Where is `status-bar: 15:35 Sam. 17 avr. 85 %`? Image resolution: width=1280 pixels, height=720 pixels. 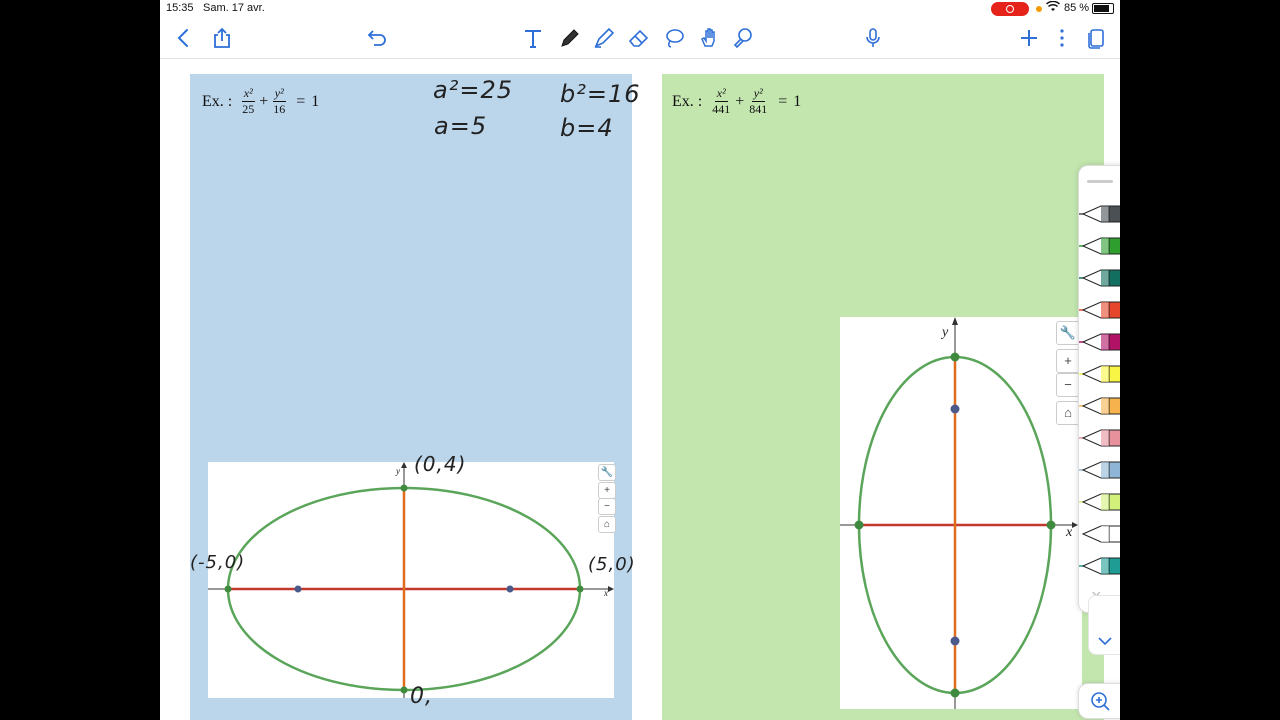 status-bar: 15:35 Sam. 17 avr. 85 % is located at coordinates (640, 9).